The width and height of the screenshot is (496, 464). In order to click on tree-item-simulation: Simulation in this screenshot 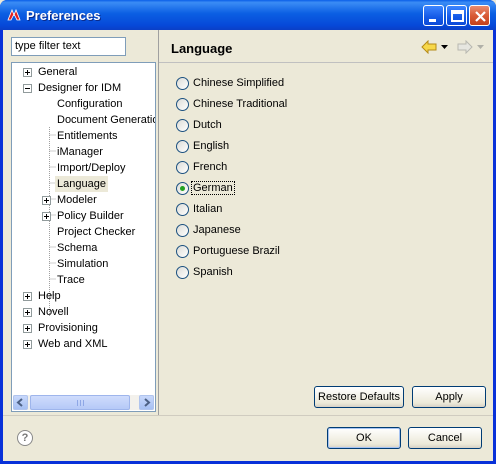, I will do `click(83, 264)`.